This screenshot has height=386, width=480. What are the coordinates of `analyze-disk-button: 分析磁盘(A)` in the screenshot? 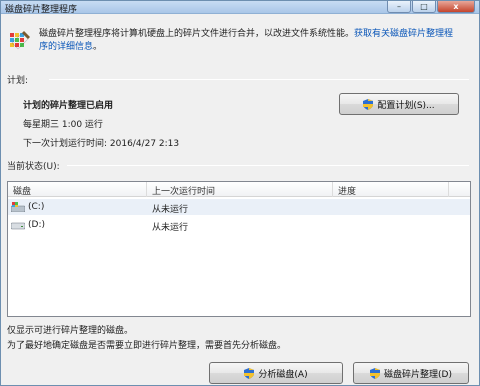 It's located at (276, 373).